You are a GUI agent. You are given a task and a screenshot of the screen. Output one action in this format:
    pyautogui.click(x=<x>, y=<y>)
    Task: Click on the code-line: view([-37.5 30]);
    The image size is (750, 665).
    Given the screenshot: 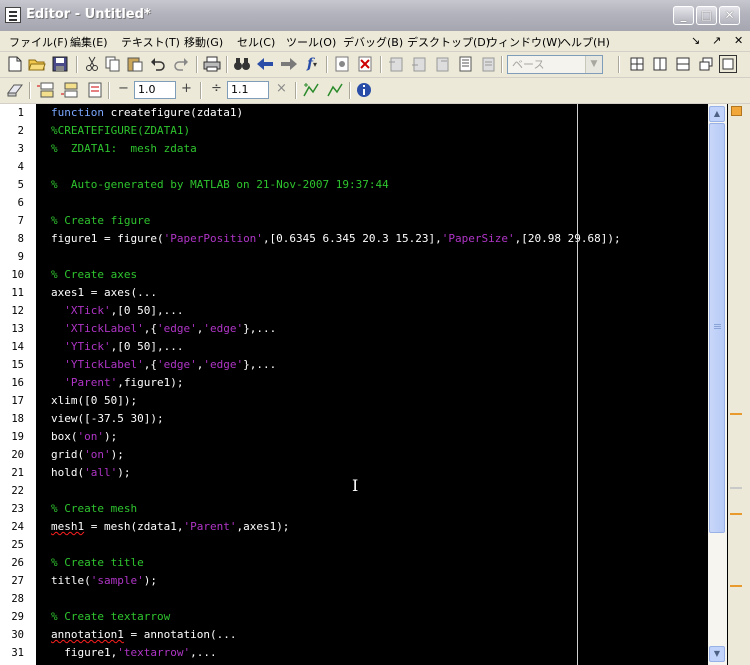 What is the action you would take?
    pyautogui.click(x=107, y=419)
    